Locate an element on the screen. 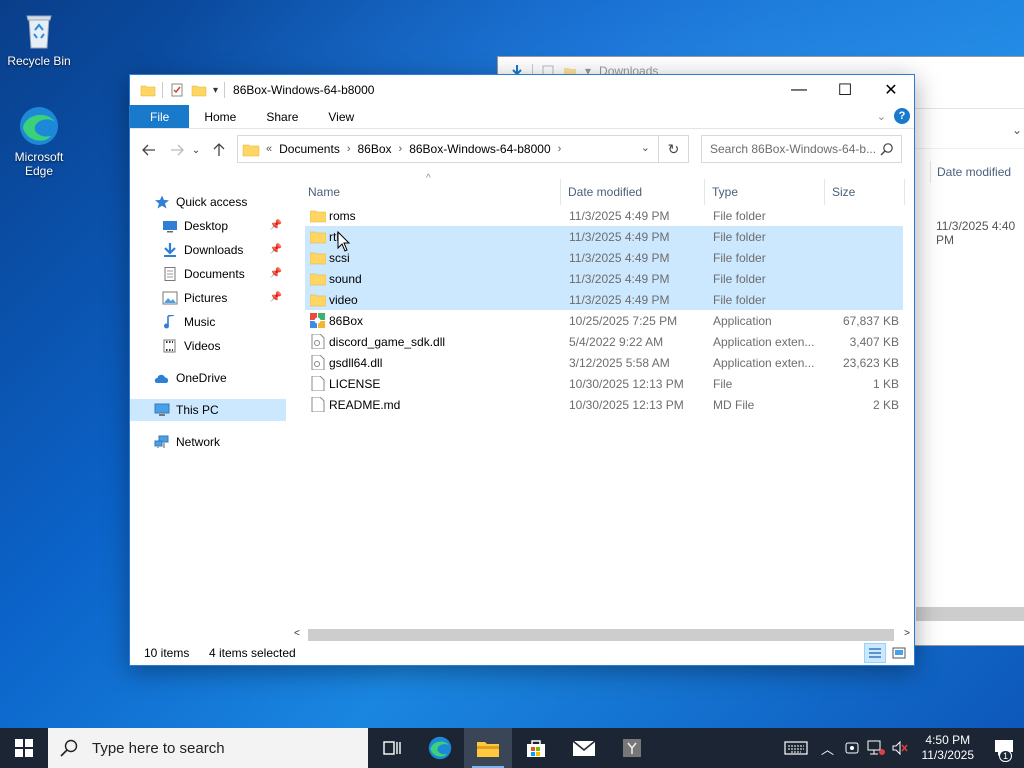 This screenshot has width=1024, height=768. volume-button is located at coordinates (900, 748).